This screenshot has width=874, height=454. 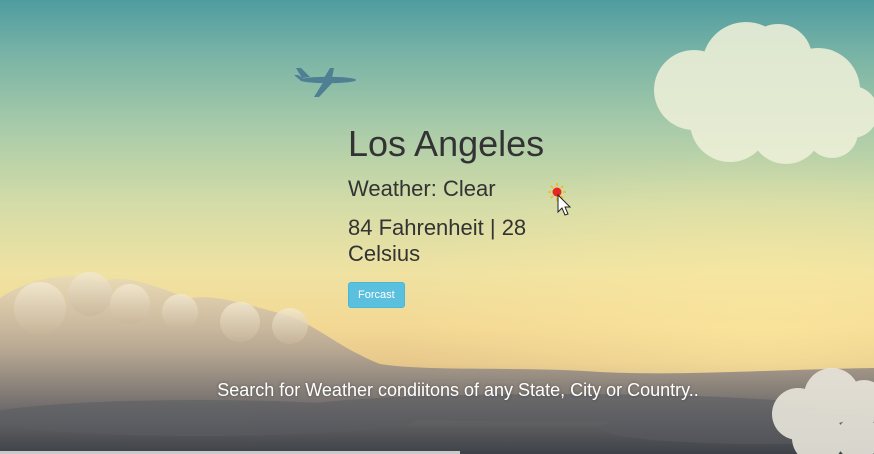 I want to click on cloud-top-right, so click(x=760, y=93).